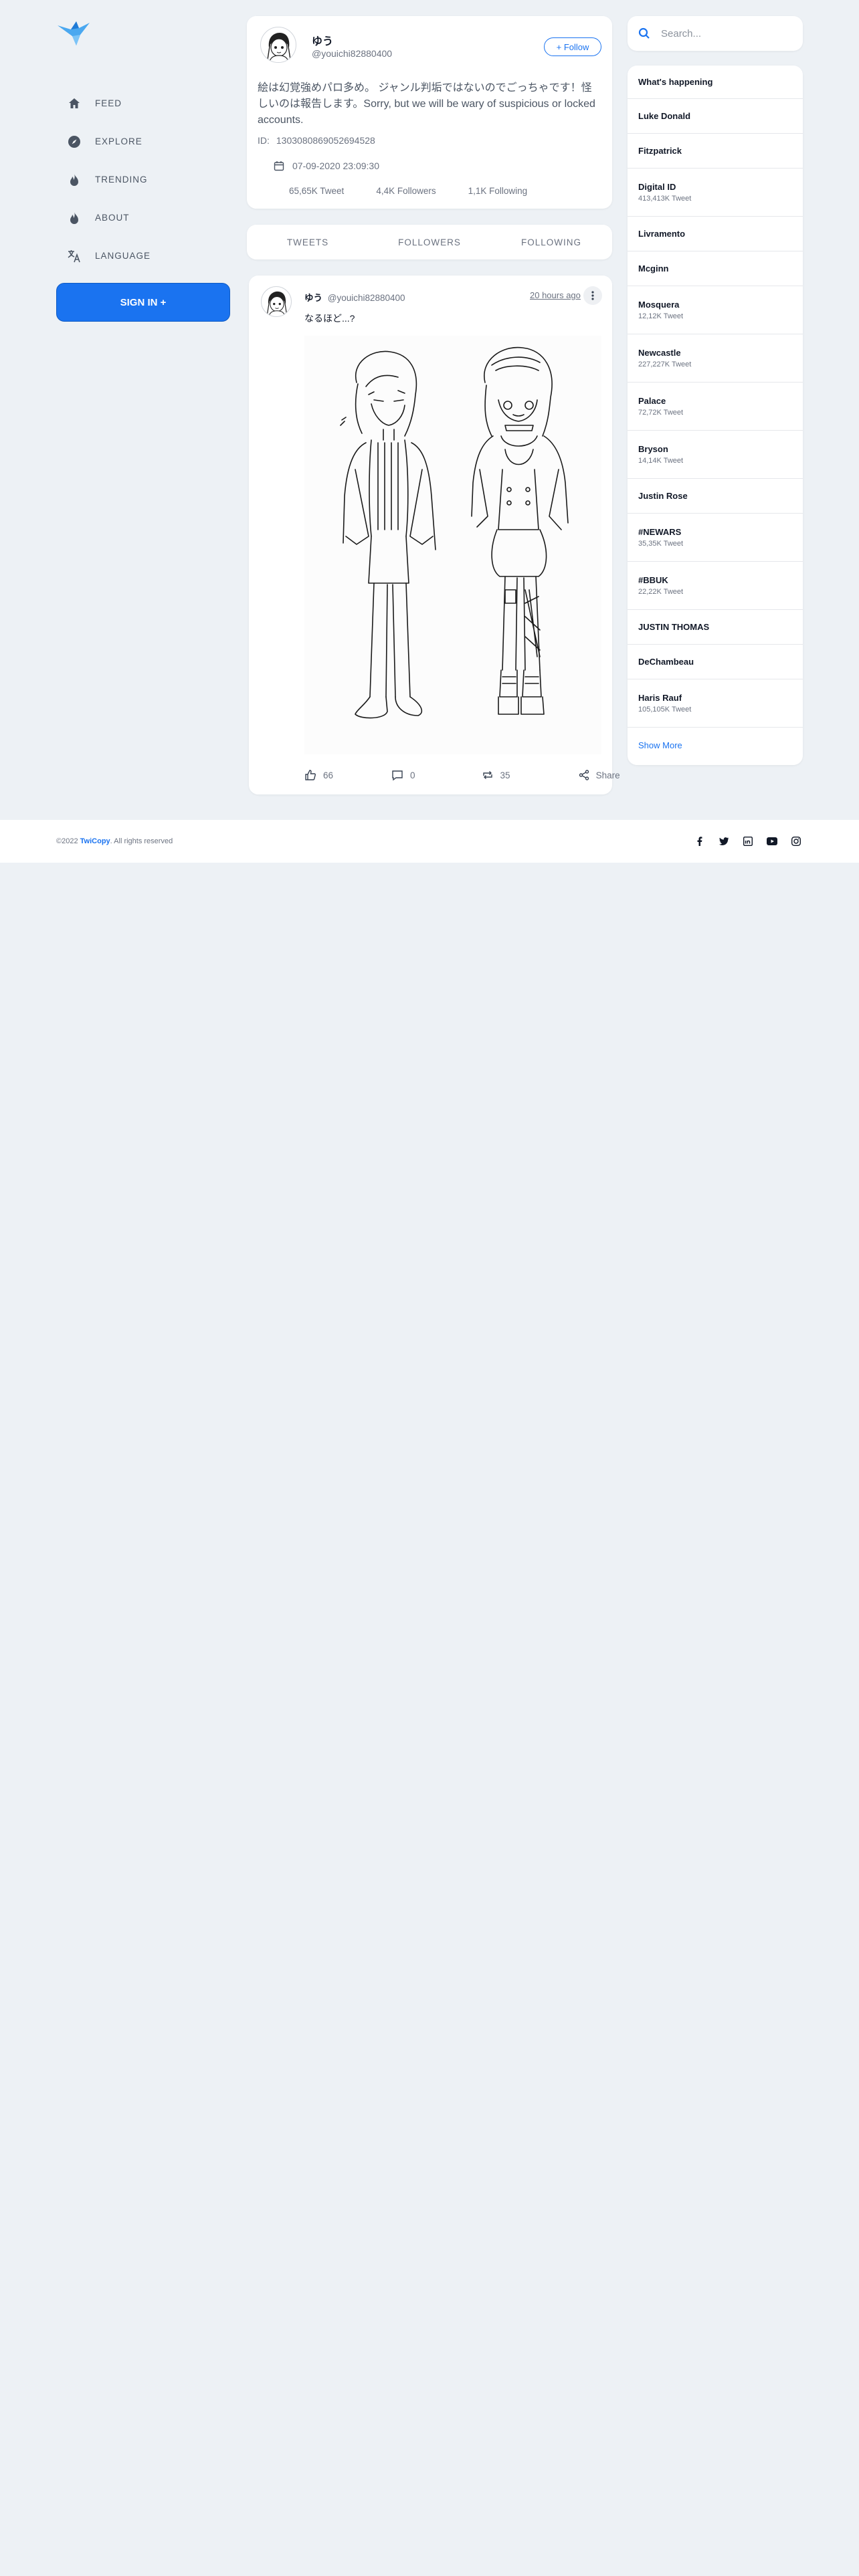 The image size is (859, 2576). Describe the element at coordinates (109, 103) in the screenshot. I see `nav-item-label: FEED` at that location.